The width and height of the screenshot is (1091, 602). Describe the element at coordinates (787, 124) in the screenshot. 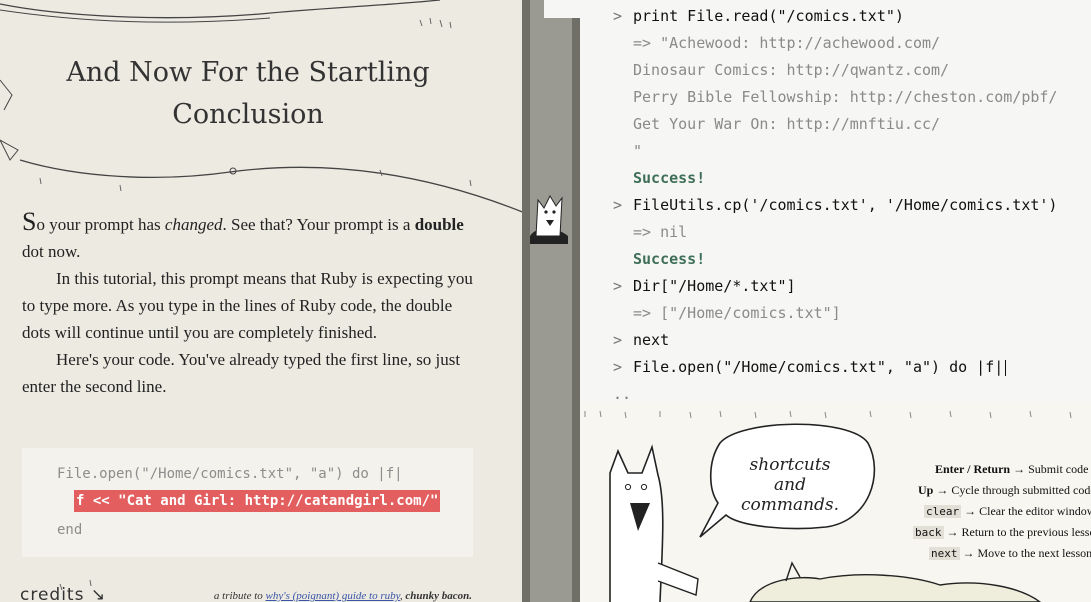

I see `console-output: Get Your War On: http://mnftiu.cc/` at that location.